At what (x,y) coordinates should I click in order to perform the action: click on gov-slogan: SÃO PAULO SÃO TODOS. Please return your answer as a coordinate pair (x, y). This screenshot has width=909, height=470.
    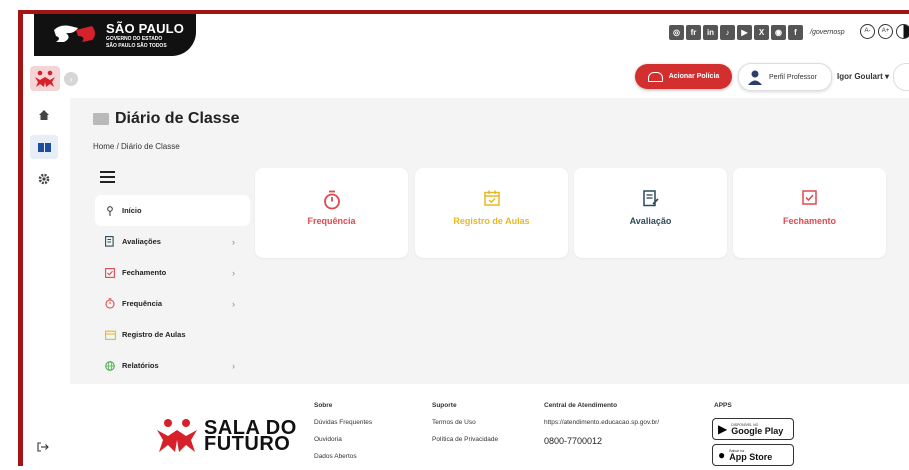
    Looking at the image, I should click on (136, 46).